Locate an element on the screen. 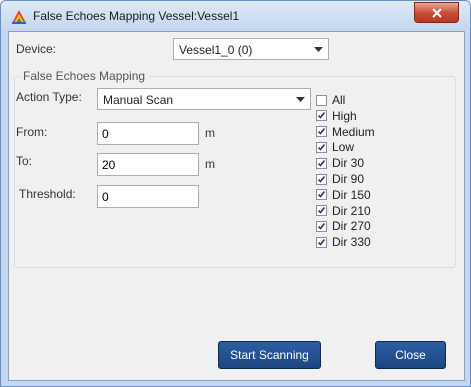  checkbox-row: Dir 270 is located at coordinates (343, 226).